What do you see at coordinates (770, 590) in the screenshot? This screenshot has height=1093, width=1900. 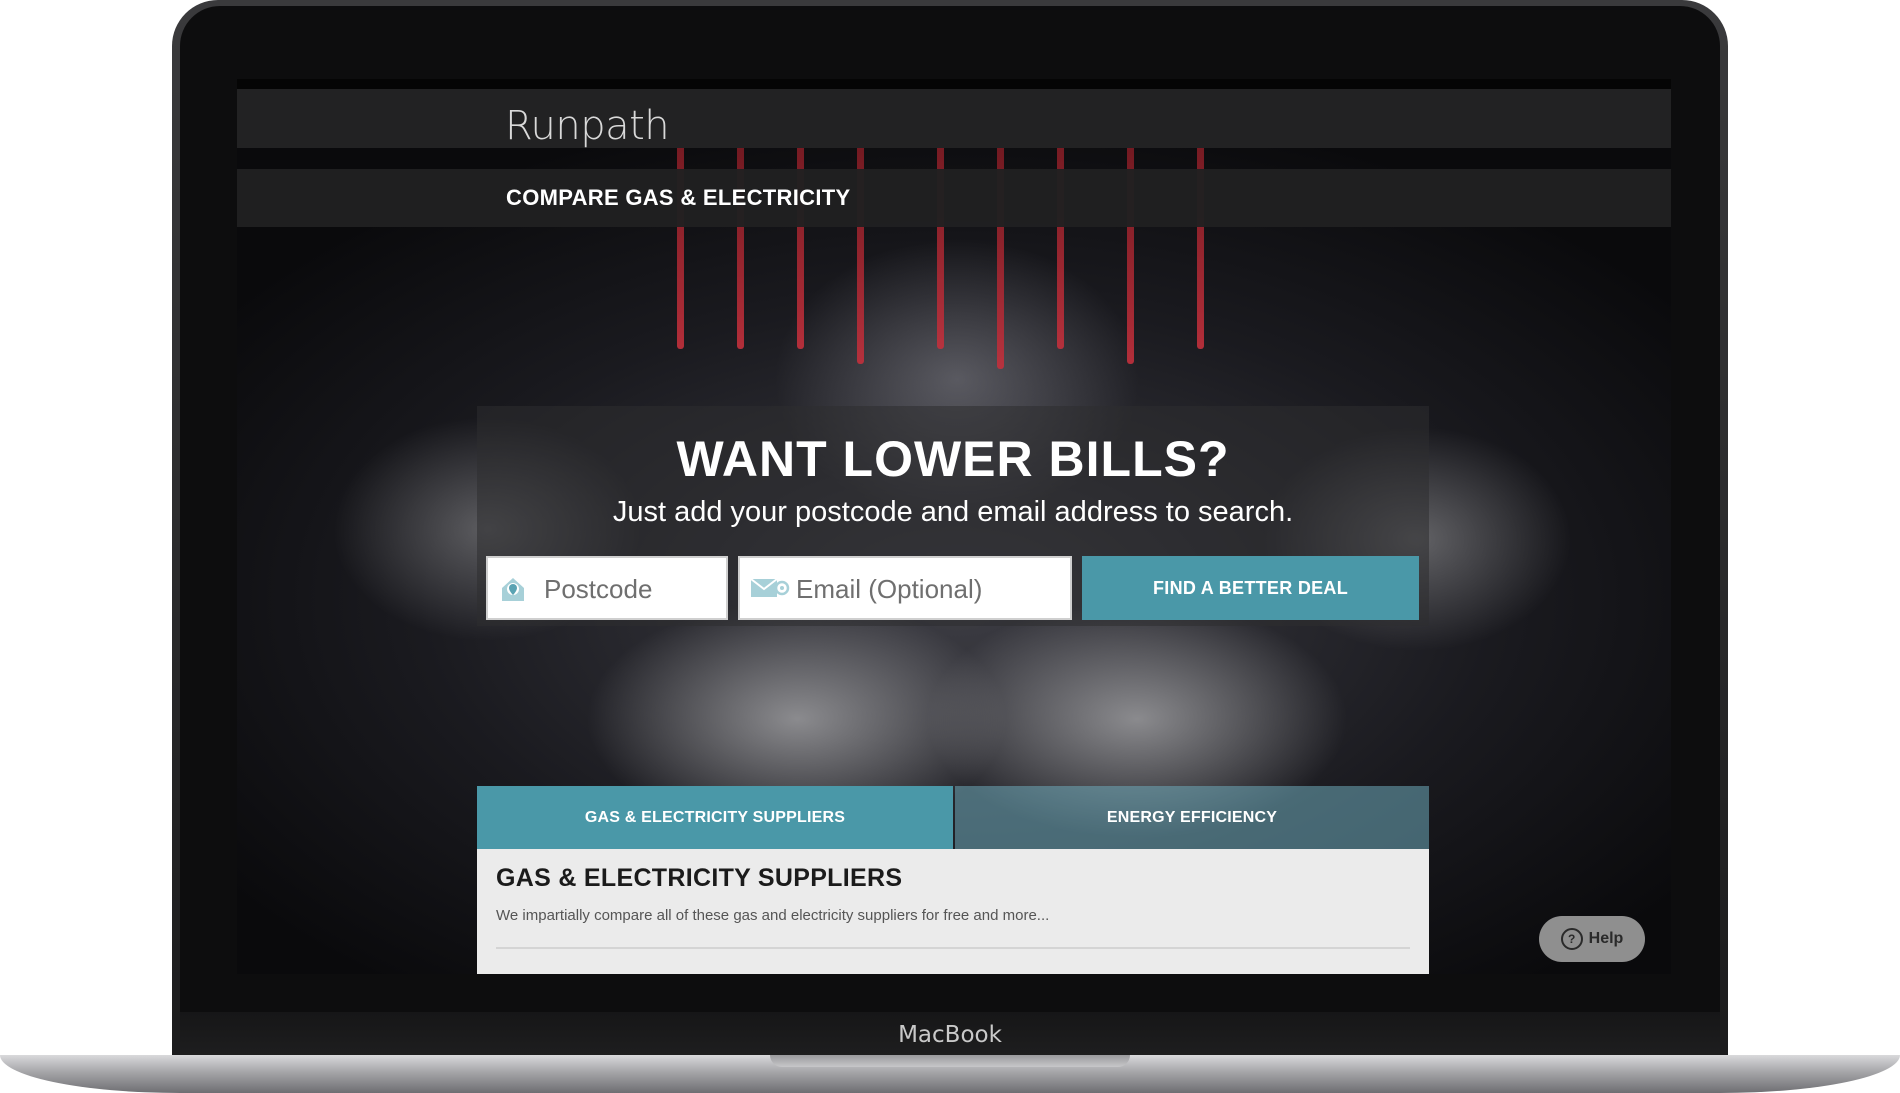 I see `email-icon` at bounding box center [770, 590].